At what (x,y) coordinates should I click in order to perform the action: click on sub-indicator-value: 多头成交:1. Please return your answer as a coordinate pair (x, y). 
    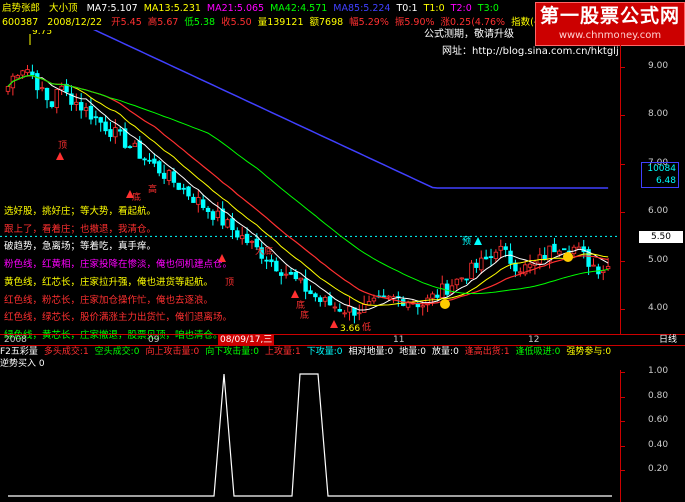
    Looking at the image, I should click on (66, 352).